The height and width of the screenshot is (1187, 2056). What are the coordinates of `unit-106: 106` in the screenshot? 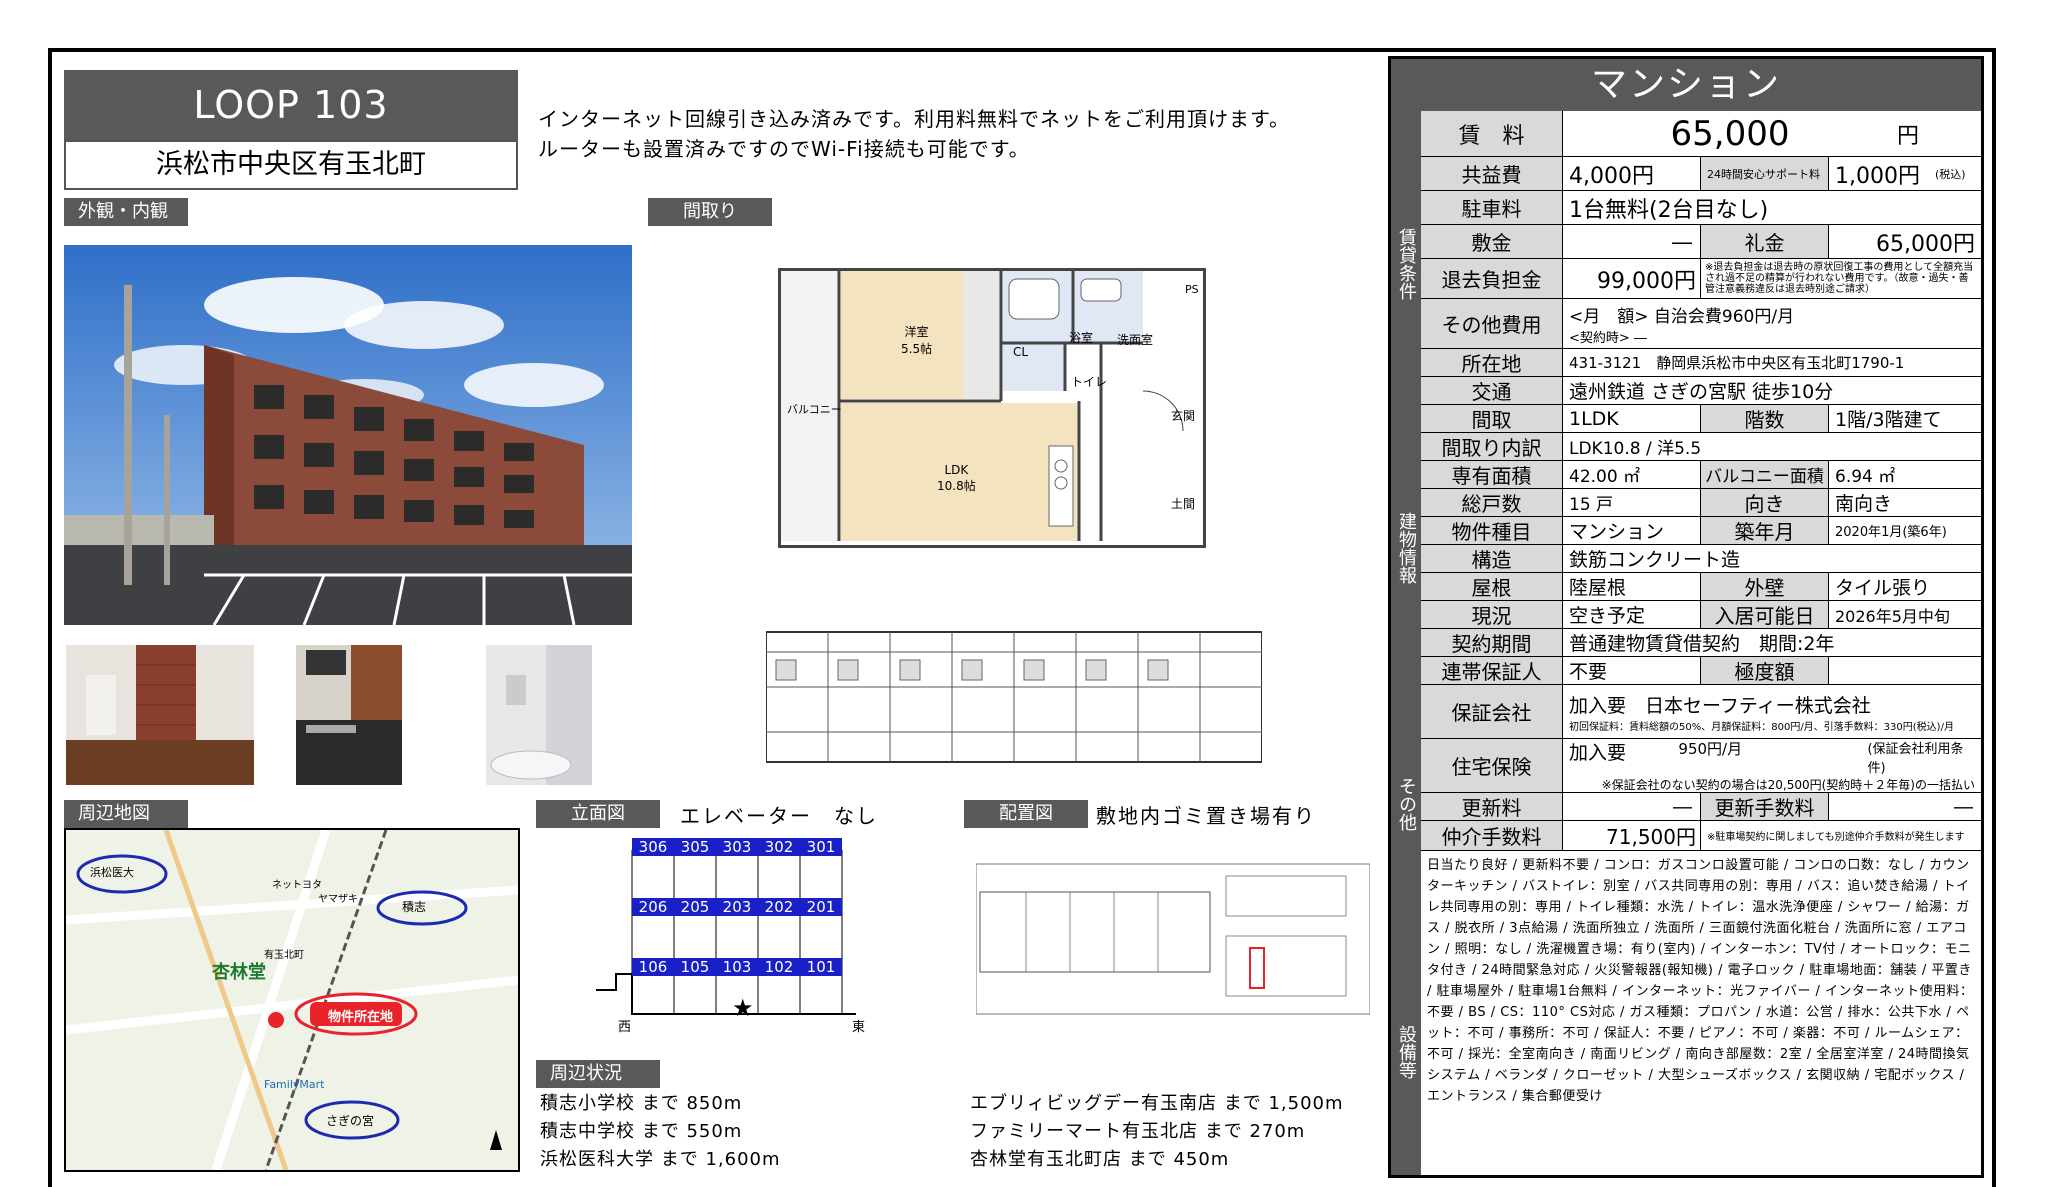 It's located at (653, 967).